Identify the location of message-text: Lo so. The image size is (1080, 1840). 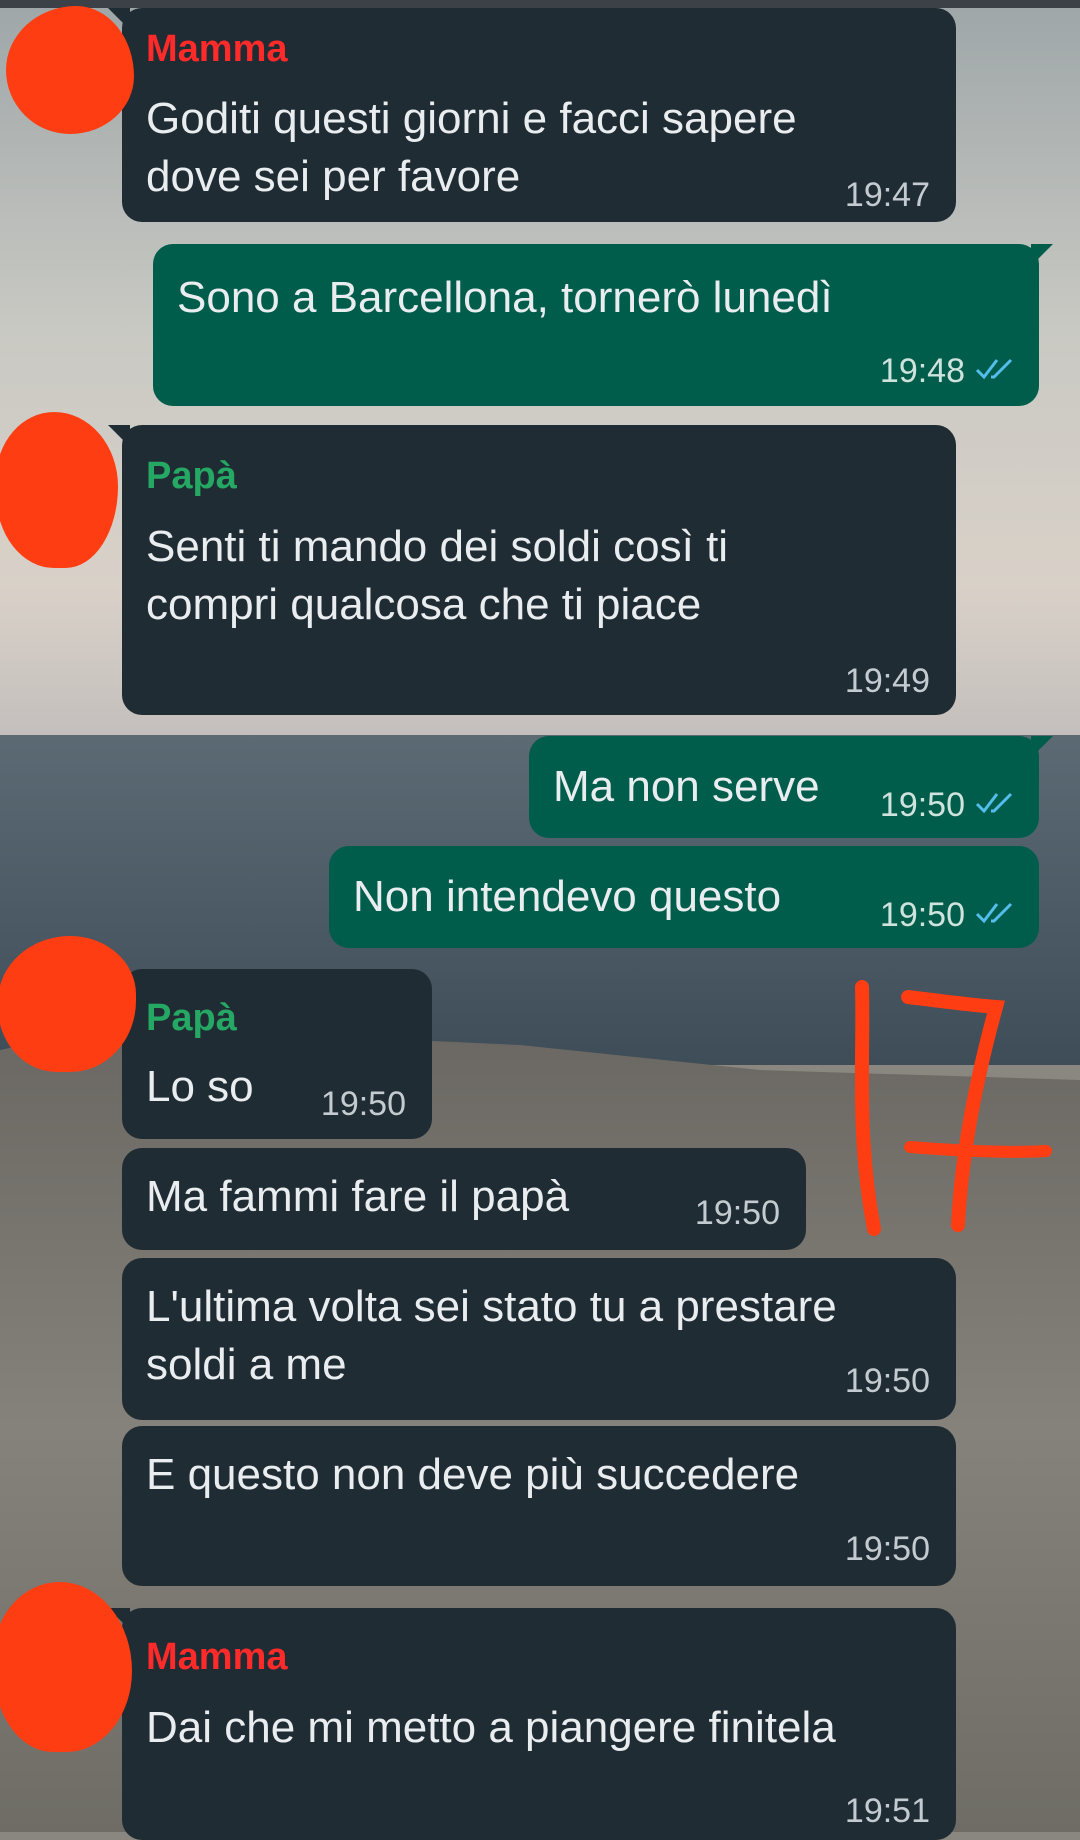
(200, 1086).